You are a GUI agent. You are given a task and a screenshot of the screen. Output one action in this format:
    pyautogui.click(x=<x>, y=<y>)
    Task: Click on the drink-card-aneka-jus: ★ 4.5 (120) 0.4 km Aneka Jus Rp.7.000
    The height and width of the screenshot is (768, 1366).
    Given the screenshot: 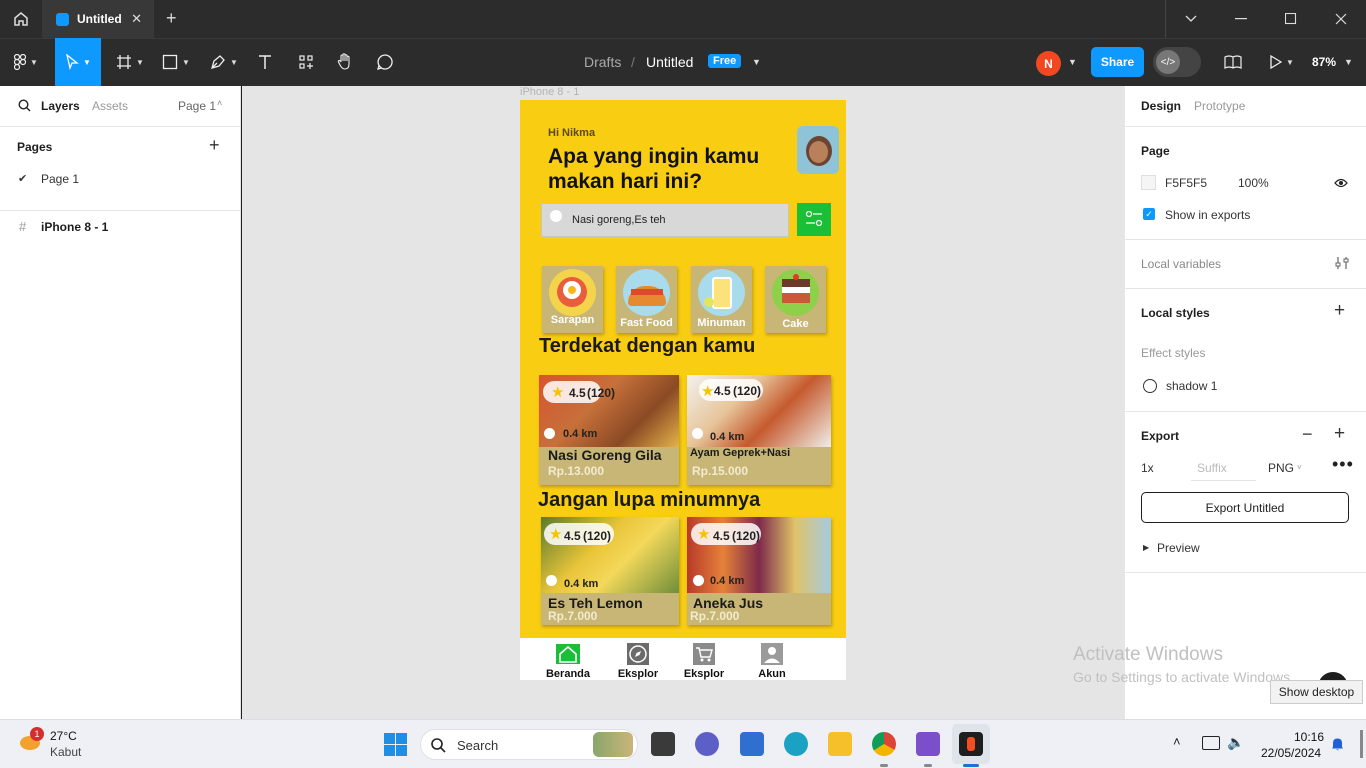 What is the action you would take?
    pyautogui.click(x=759, y=571)
    